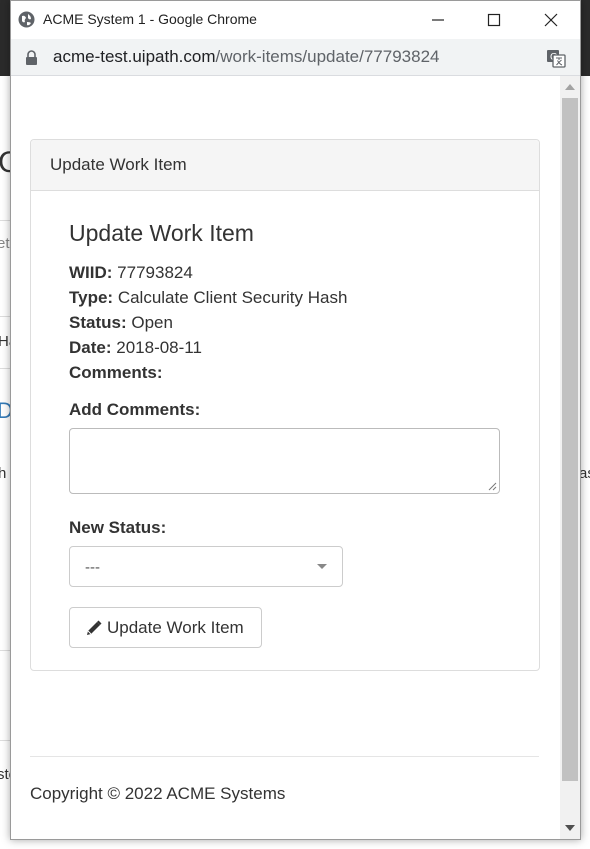 This screenshot has height=849, width=590. I want to click on update-button-label: Update Work Item, so click(175, 627).